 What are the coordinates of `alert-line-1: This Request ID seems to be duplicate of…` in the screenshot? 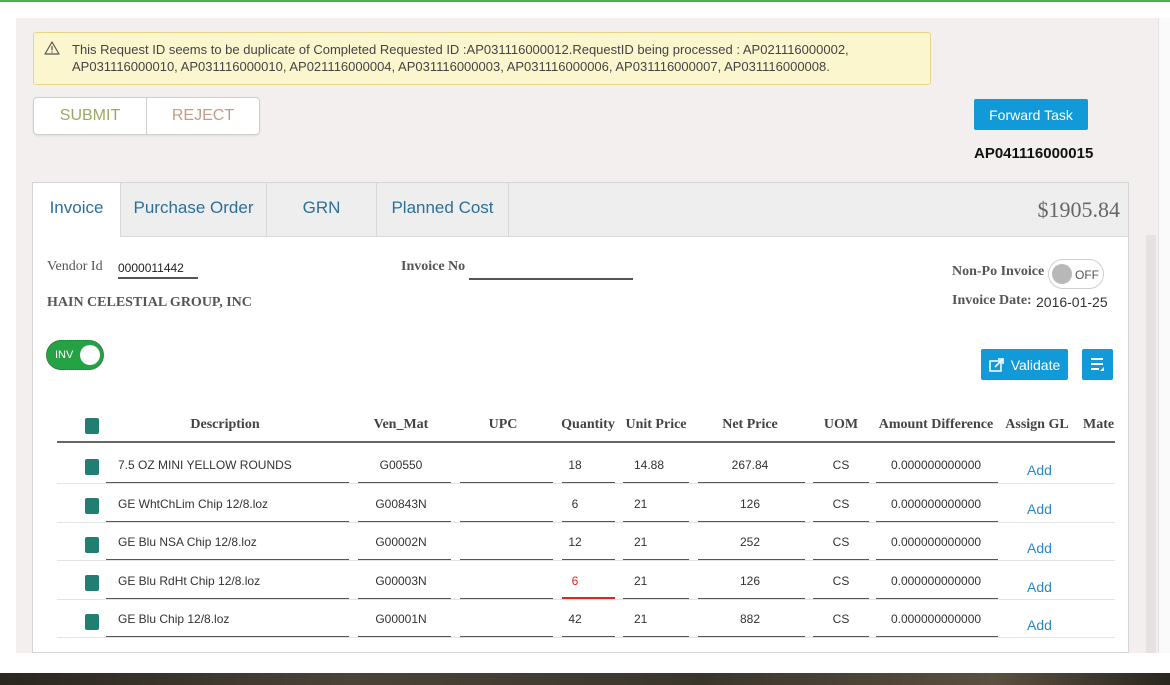 It's located at (460, 49).